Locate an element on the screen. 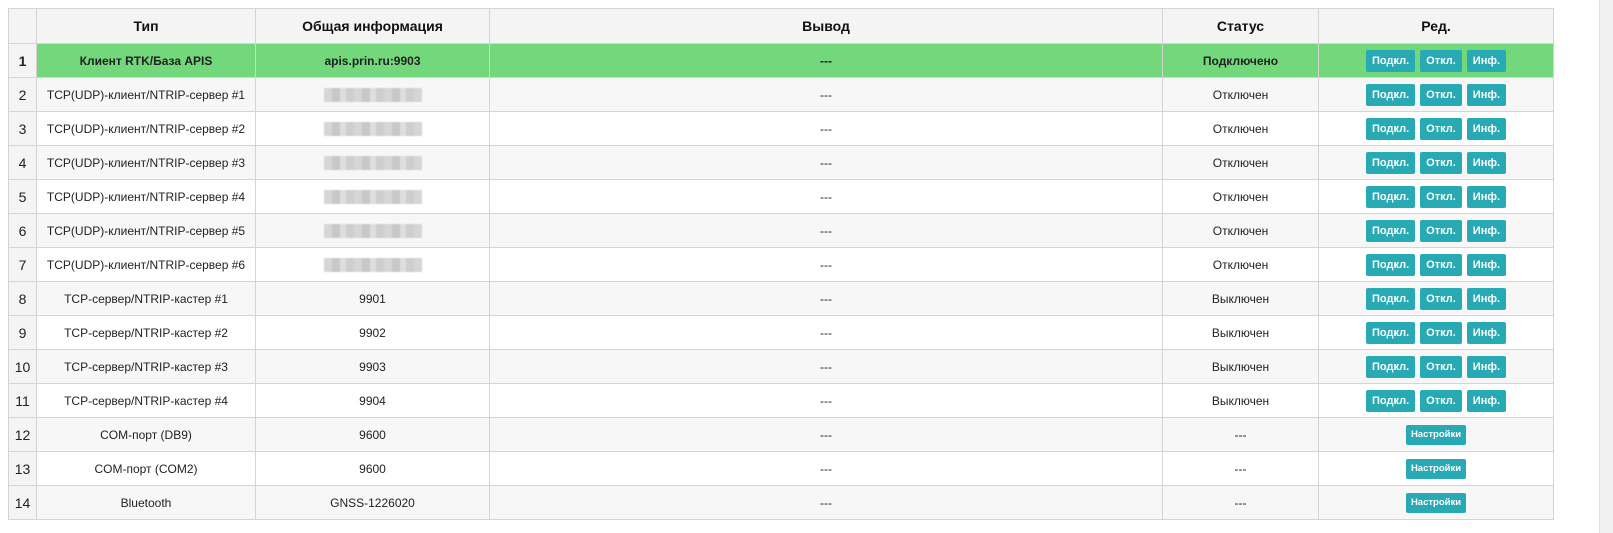 This screenshot has width=1613, height=533. row-info: apis.prin.ru:9903 is located at coordinates (372, 60).